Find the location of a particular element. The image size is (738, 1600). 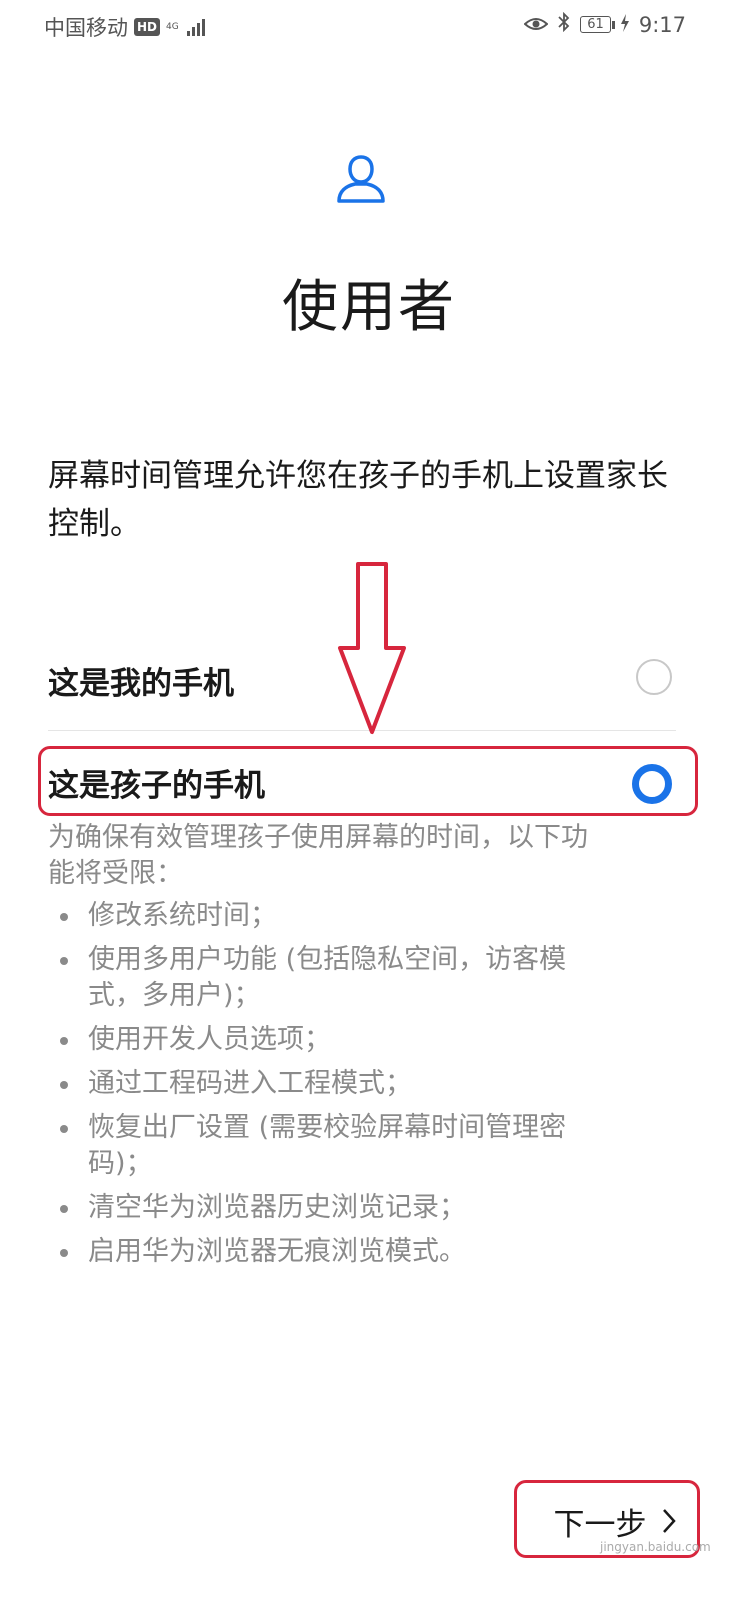

hd-badge: HD is located at coordinates (147, 27).